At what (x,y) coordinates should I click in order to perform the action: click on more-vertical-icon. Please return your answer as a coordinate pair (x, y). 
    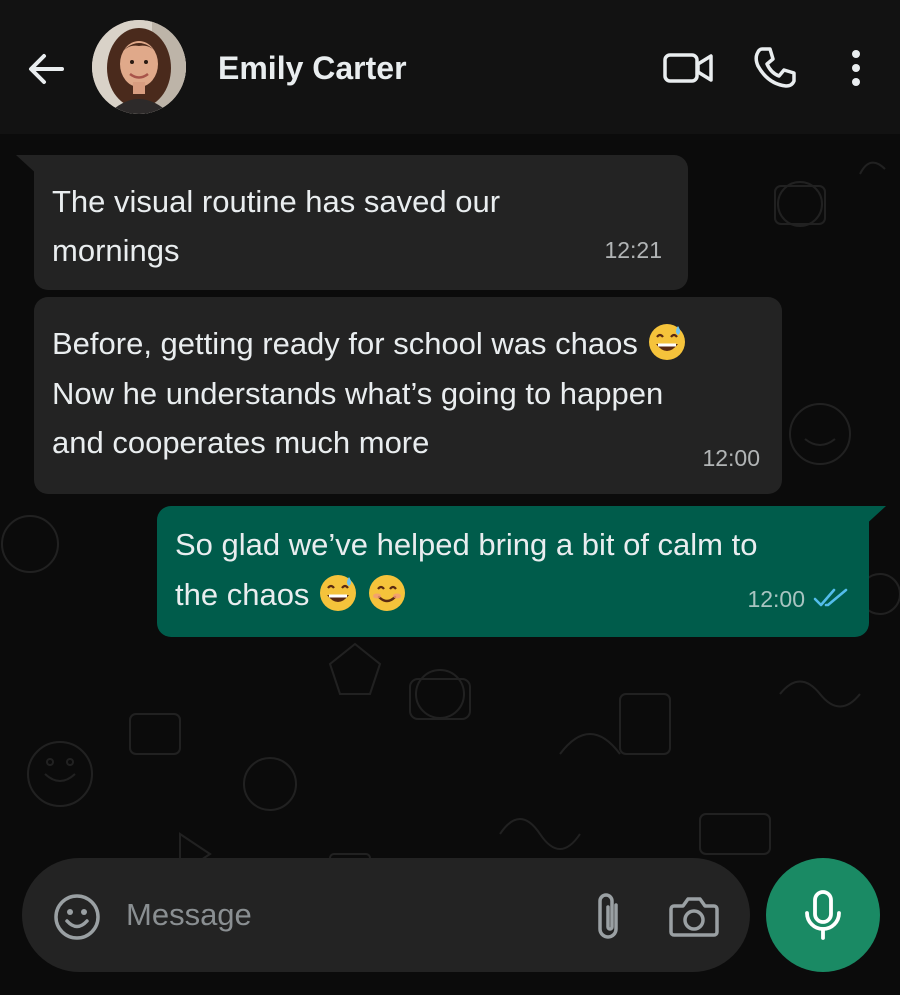
    Looking at the image, I should click on (856, 68).